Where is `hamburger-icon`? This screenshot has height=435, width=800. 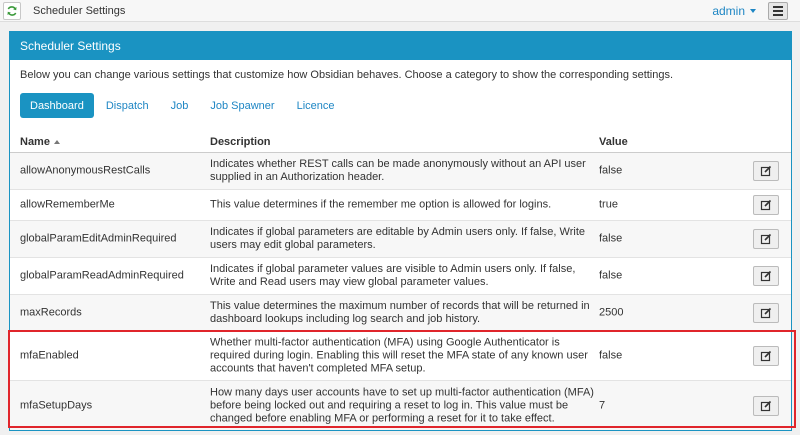
hamburger-icon is located at coordinates (778, 6).